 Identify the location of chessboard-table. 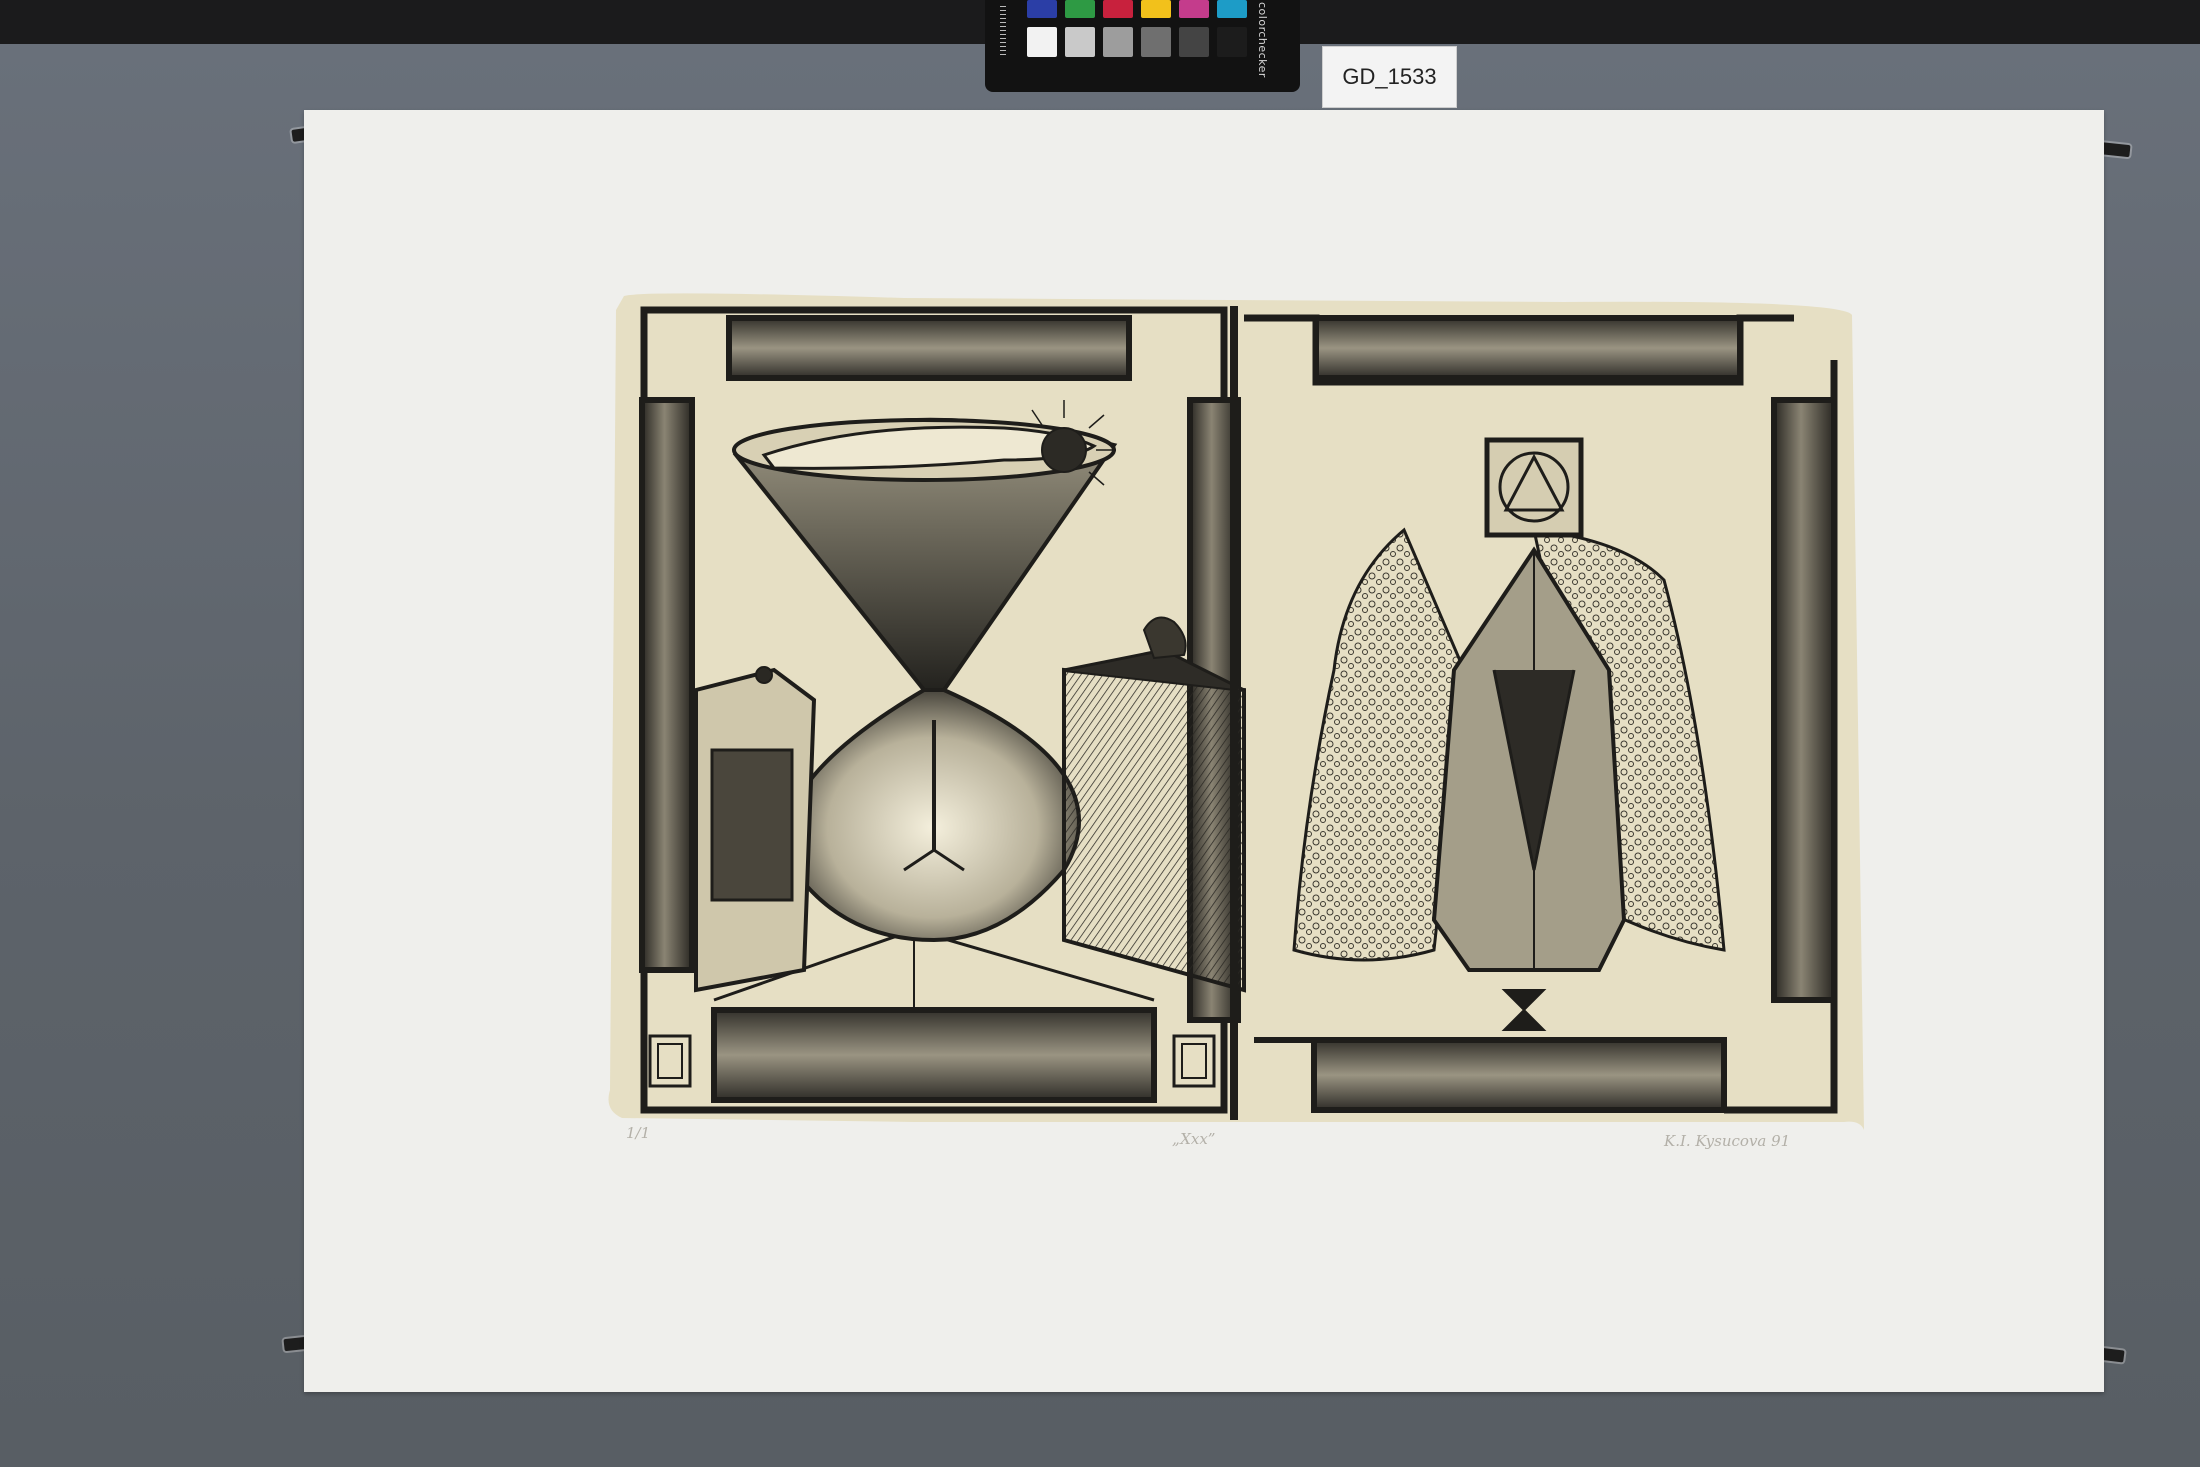
(1154, 830).